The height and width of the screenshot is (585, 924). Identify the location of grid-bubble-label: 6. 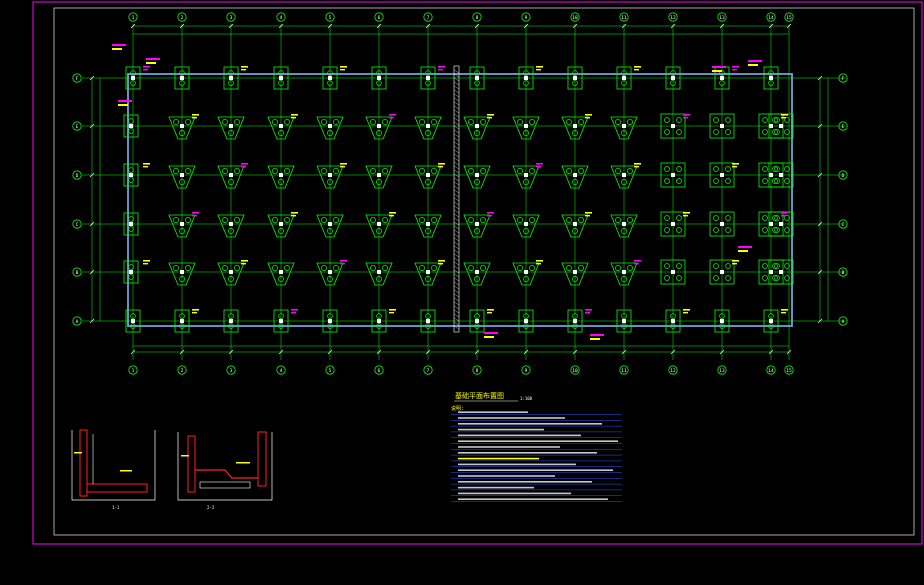
(379, 371).